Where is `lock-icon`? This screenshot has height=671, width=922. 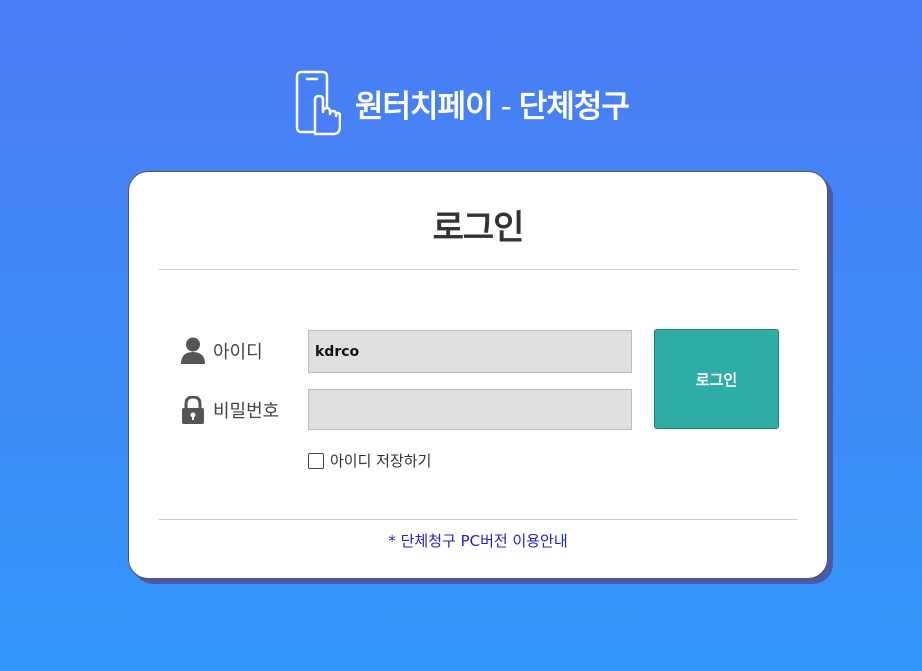 lock-icon is located at coordinates (193, 410).